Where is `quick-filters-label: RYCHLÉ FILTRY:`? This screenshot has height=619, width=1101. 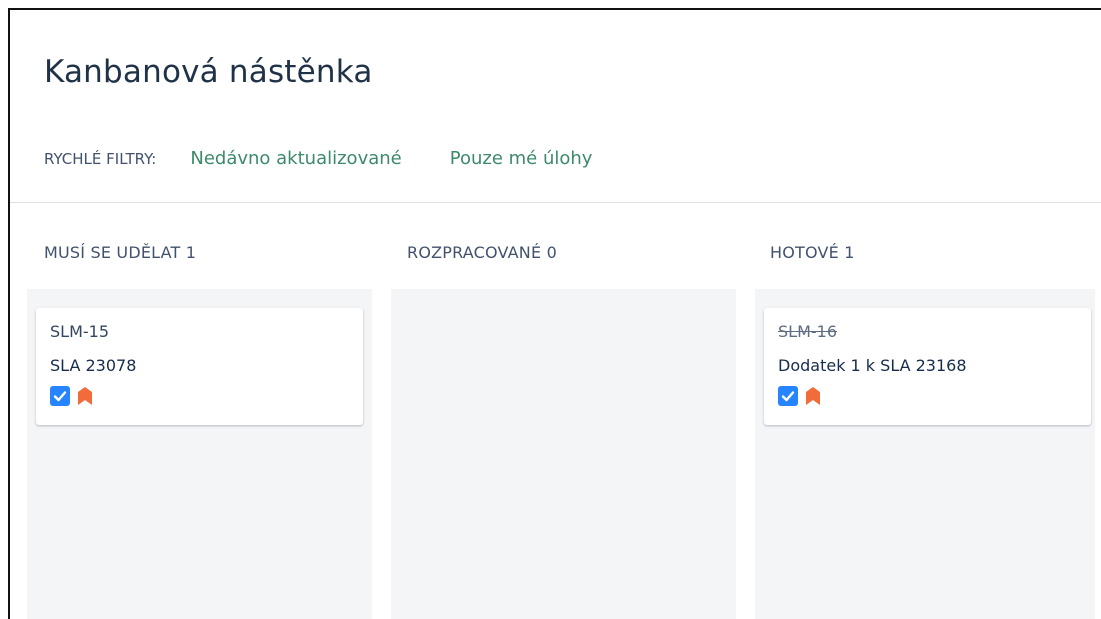 quick-filters-label: RYCHLÉ FILTRY: is located at coordinates (100, 158).